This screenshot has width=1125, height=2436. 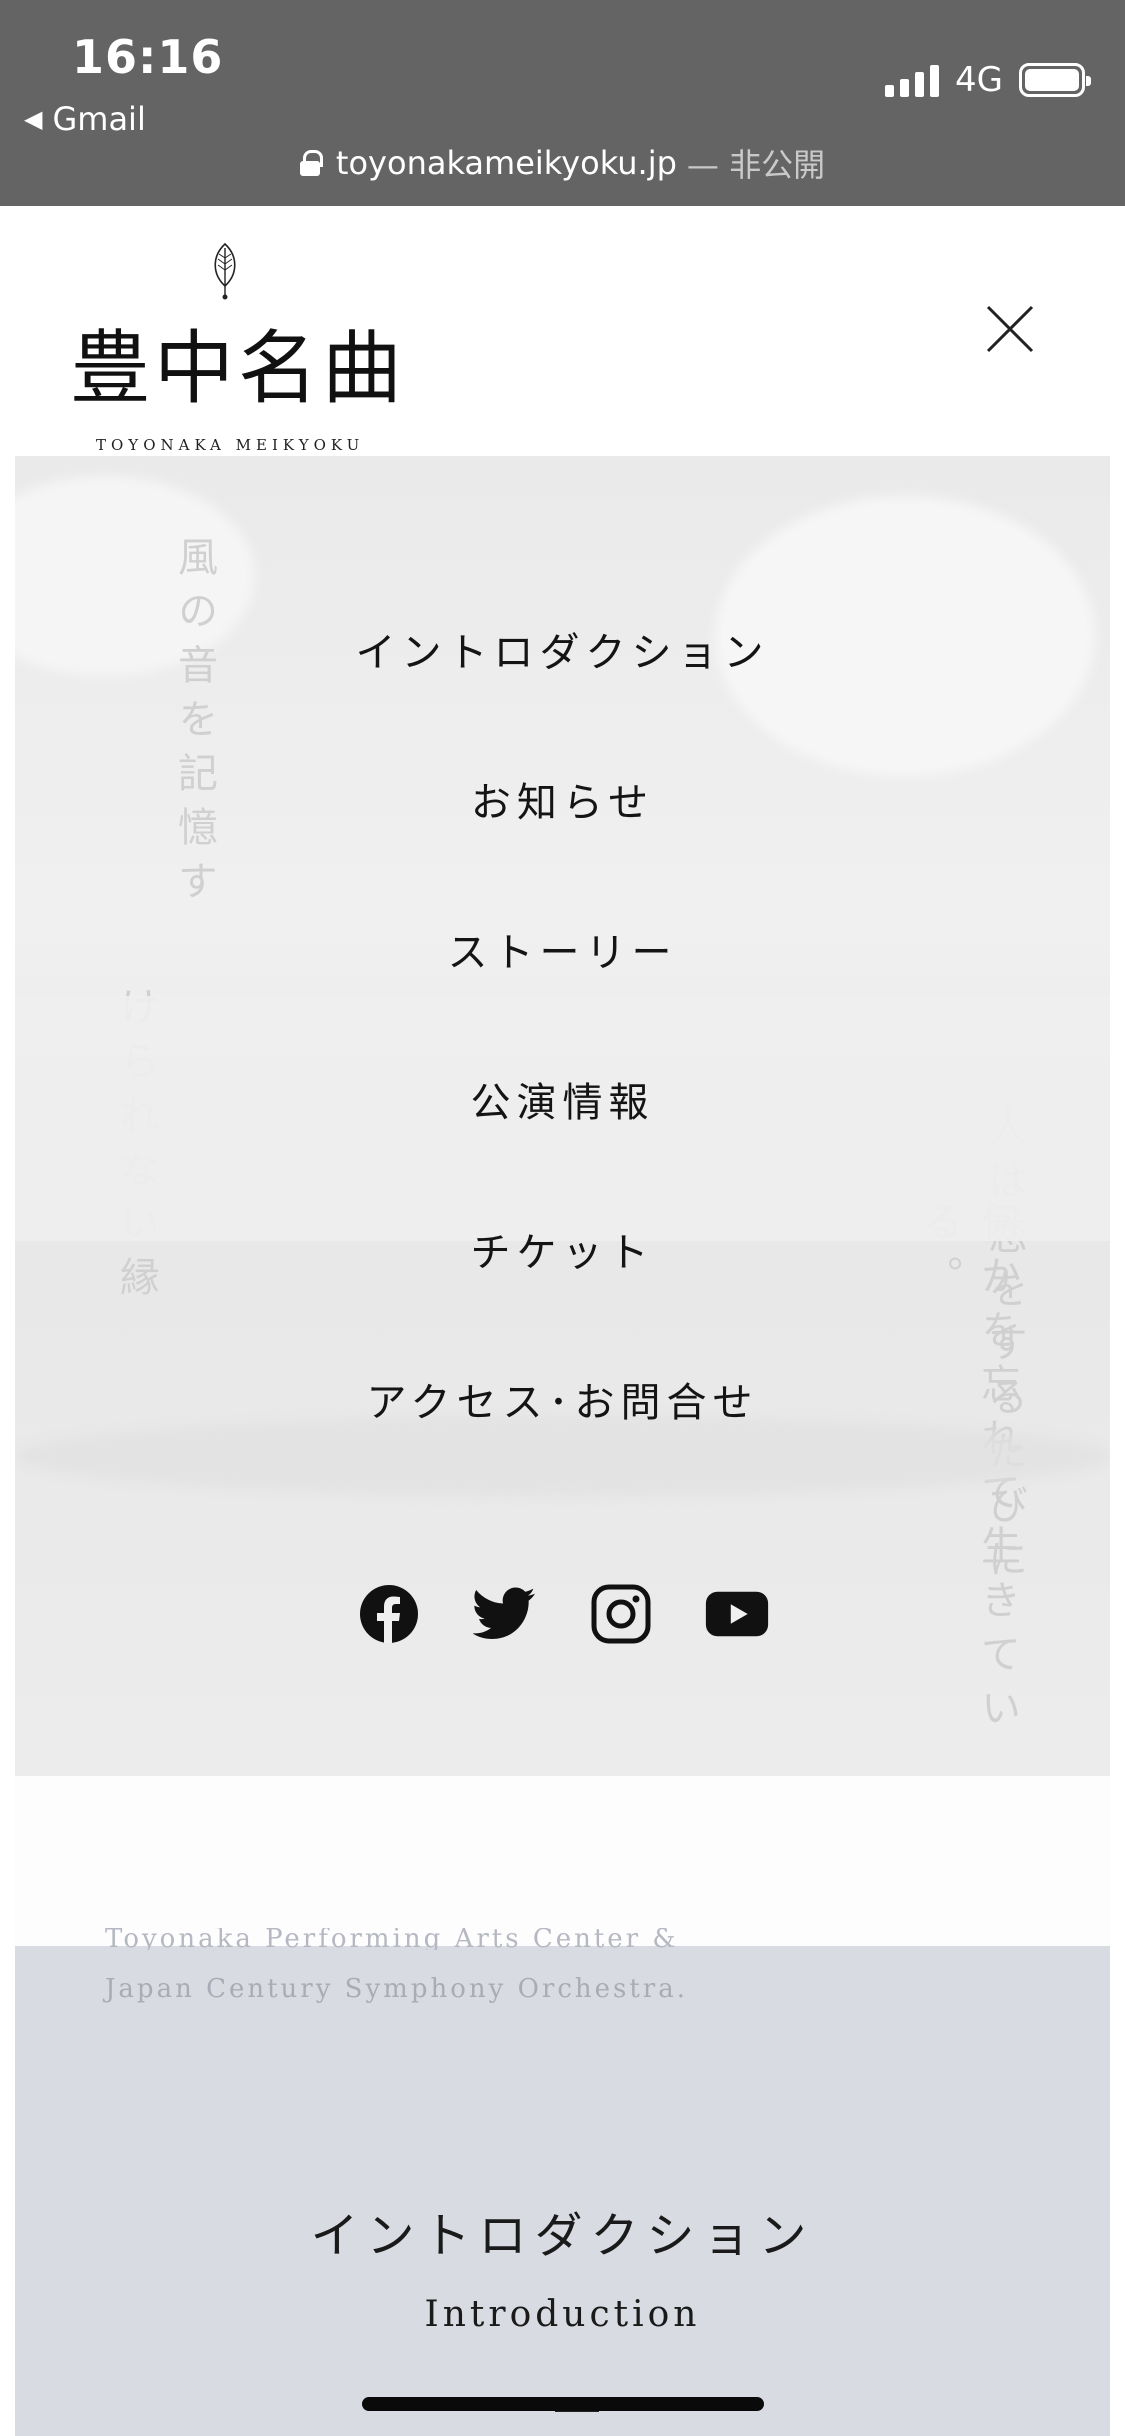 I want to click on back-triangle-icon: ◀, so click(x=33, y=119).